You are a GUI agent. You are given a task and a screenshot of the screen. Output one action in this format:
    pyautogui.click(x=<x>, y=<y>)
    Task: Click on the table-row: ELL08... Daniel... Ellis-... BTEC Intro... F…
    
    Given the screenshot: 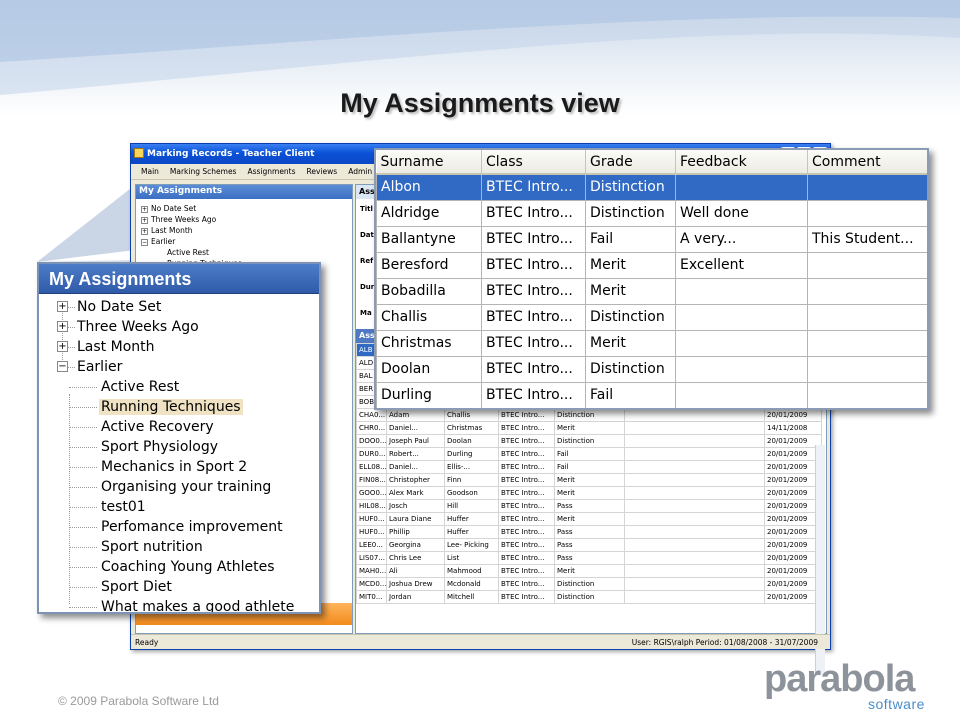 What is the action you would take?
    pyautogui.click(x=589, y=467)
    